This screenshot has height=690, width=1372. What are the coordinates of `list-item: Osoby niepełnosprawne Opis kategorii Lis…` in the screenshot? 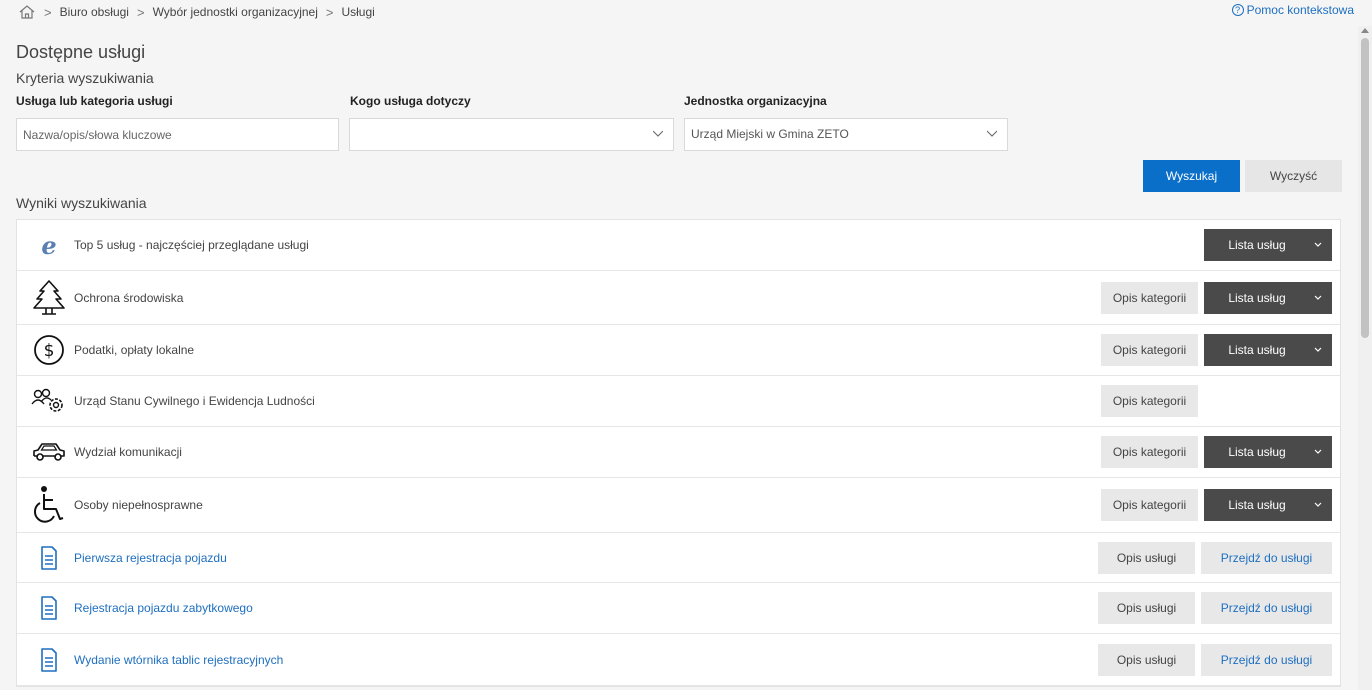 It's located at (678, 505).